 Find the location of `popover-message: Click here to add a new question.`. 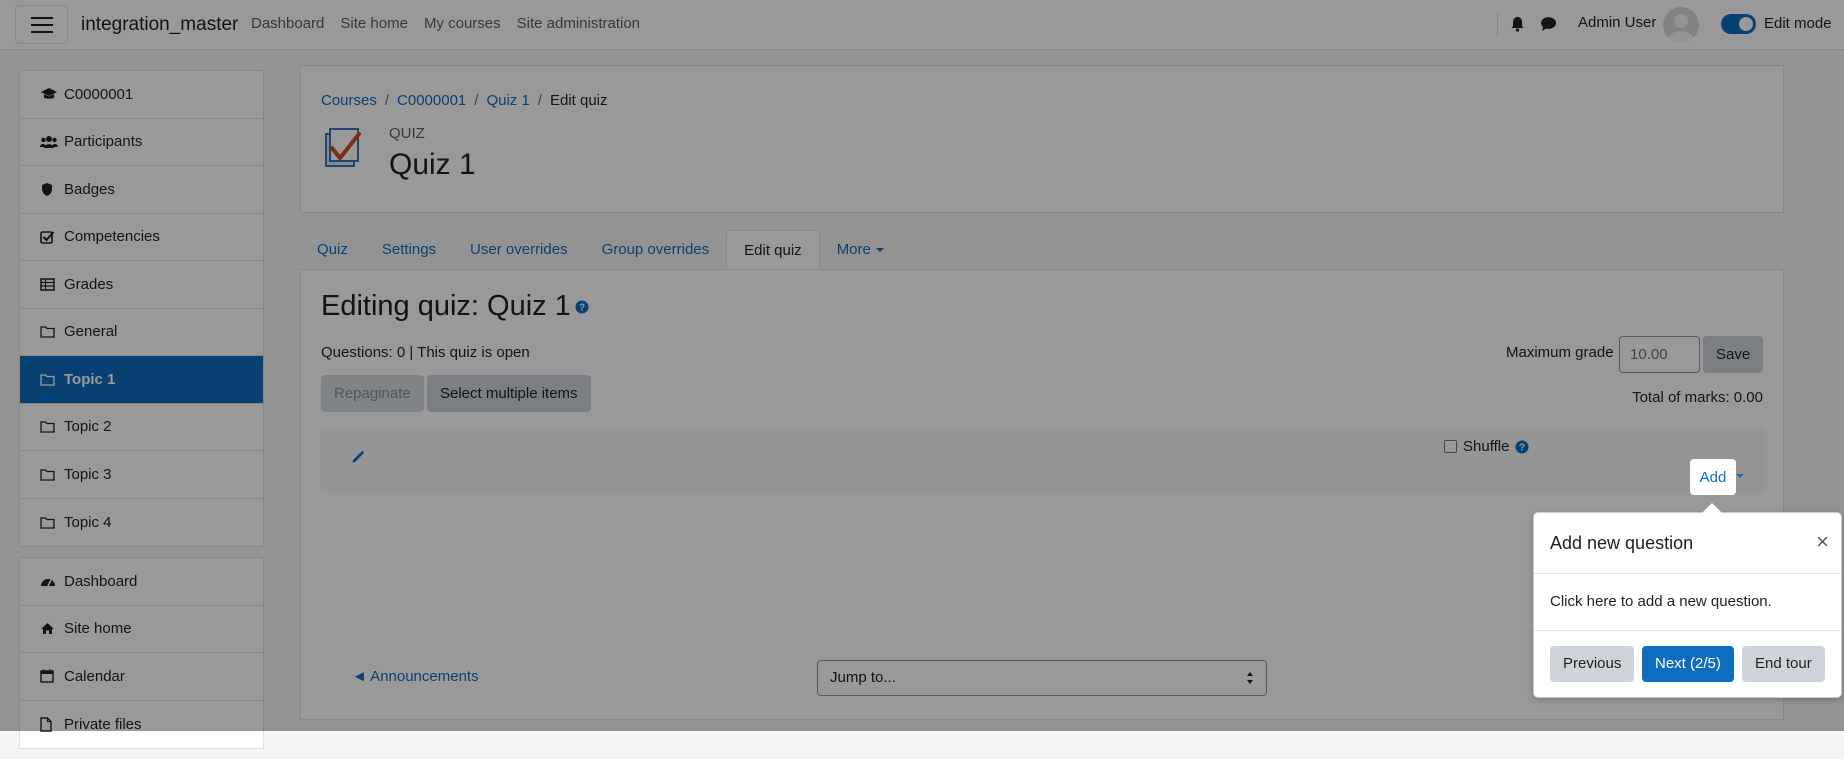

popover-message: Click here to add a new question. is located at coordinates (1661, 601).